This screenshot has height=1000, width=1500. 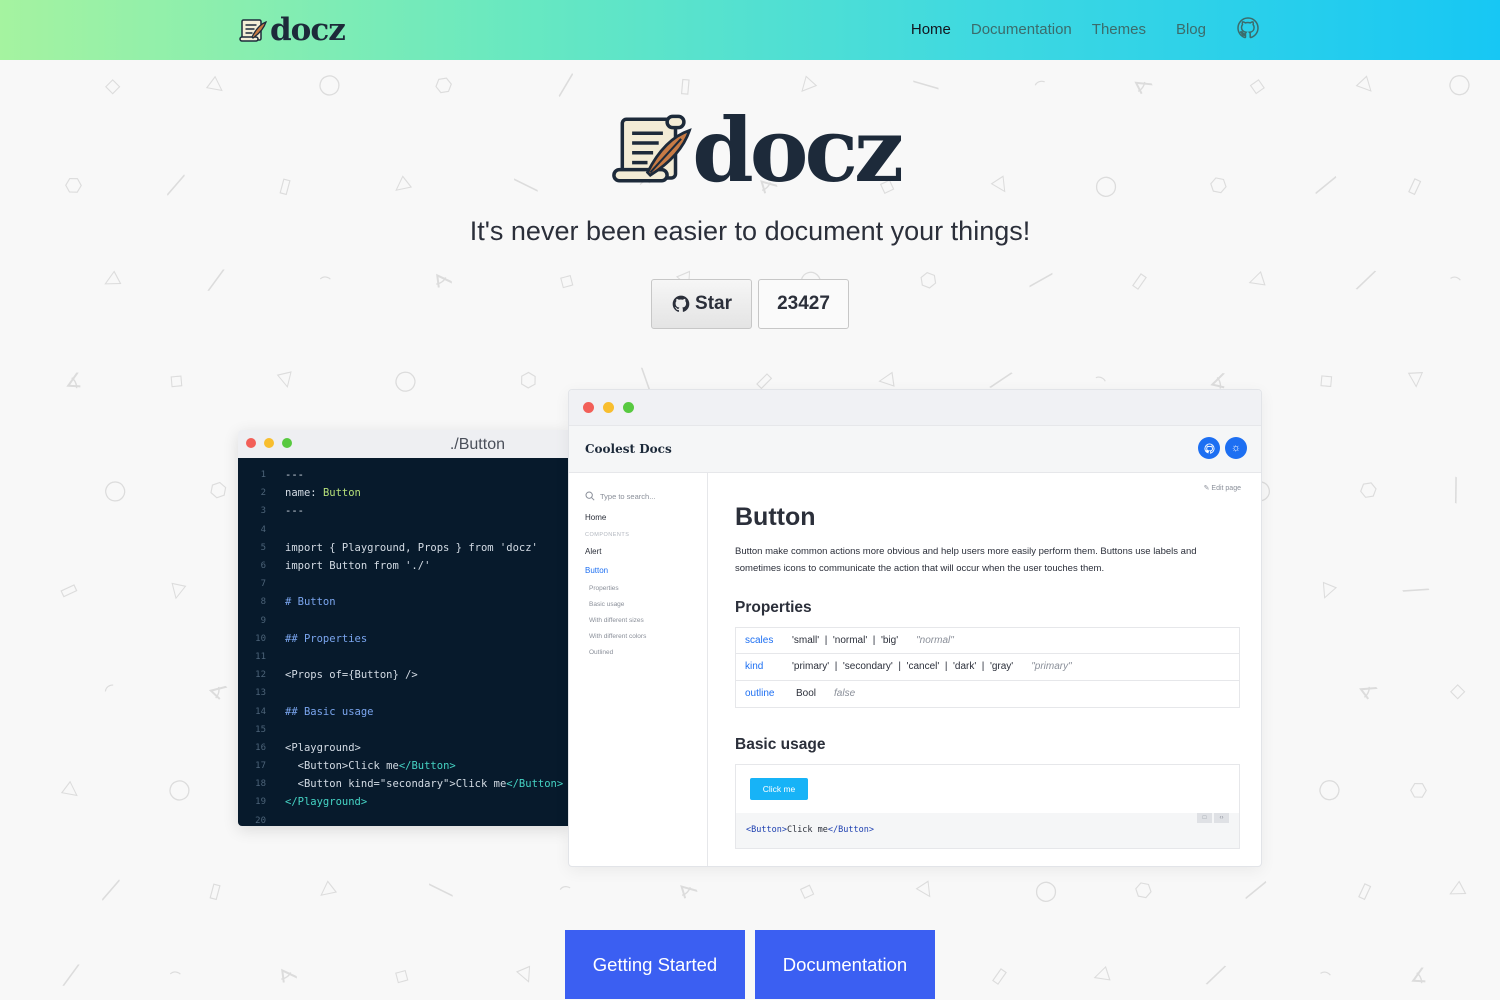 What do you see at coordinates (803, 304) in the screenshot?
I see `star-count: 23427` at bounding box center [803, 304].